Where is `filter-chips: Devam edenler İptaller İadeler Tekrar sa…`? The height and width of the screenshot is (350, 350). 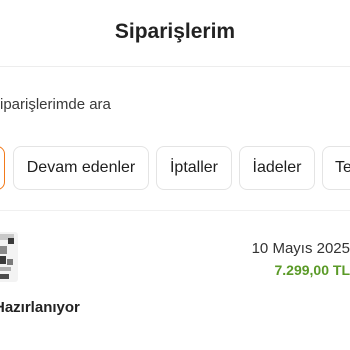 filter-chips: Devam edenler İptaller İadeler Tekrar sa… is located at coordinates (175, 168).